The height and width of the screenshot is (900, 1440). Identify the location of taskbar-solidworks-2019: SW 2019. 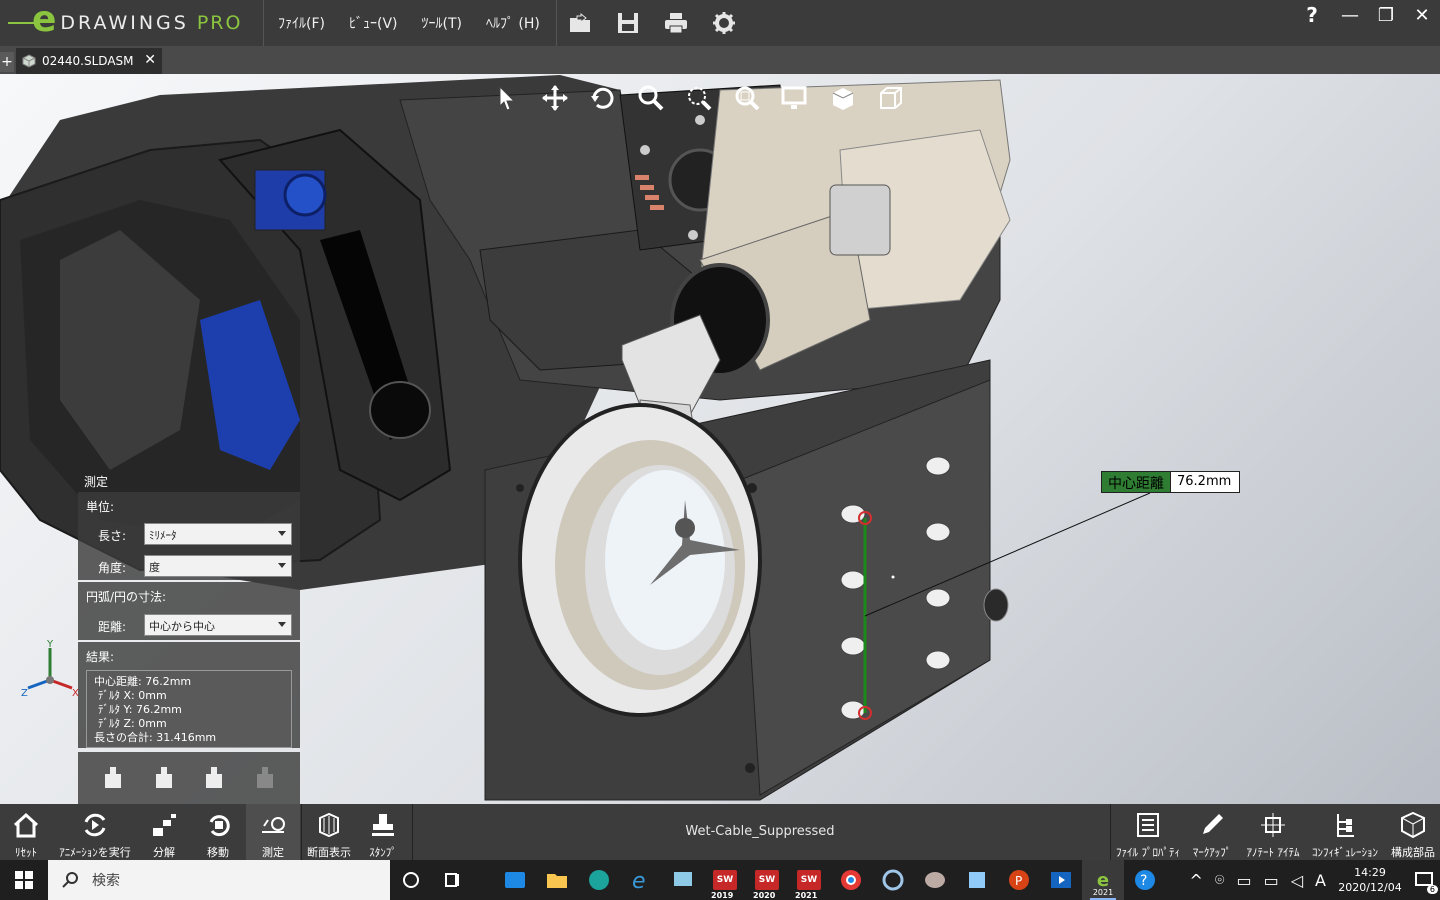
(725, 880).